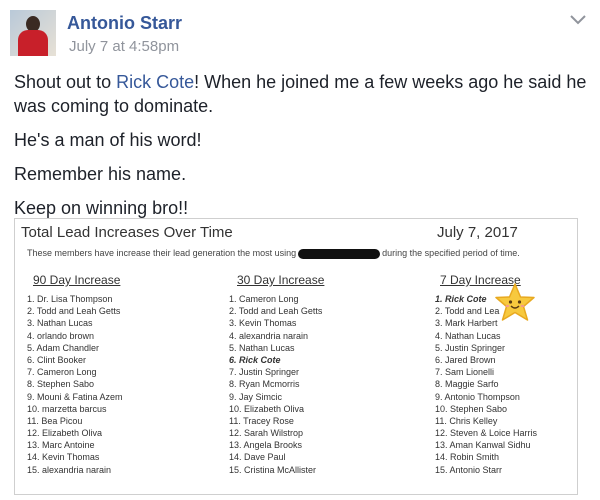 The height and width of the screenshot is (500, 600). What do you see at coordinates (63, 457) in the screenshot?
I see `ranking-row: 14. Kevin Thomas` at bounding box center [63, 457].